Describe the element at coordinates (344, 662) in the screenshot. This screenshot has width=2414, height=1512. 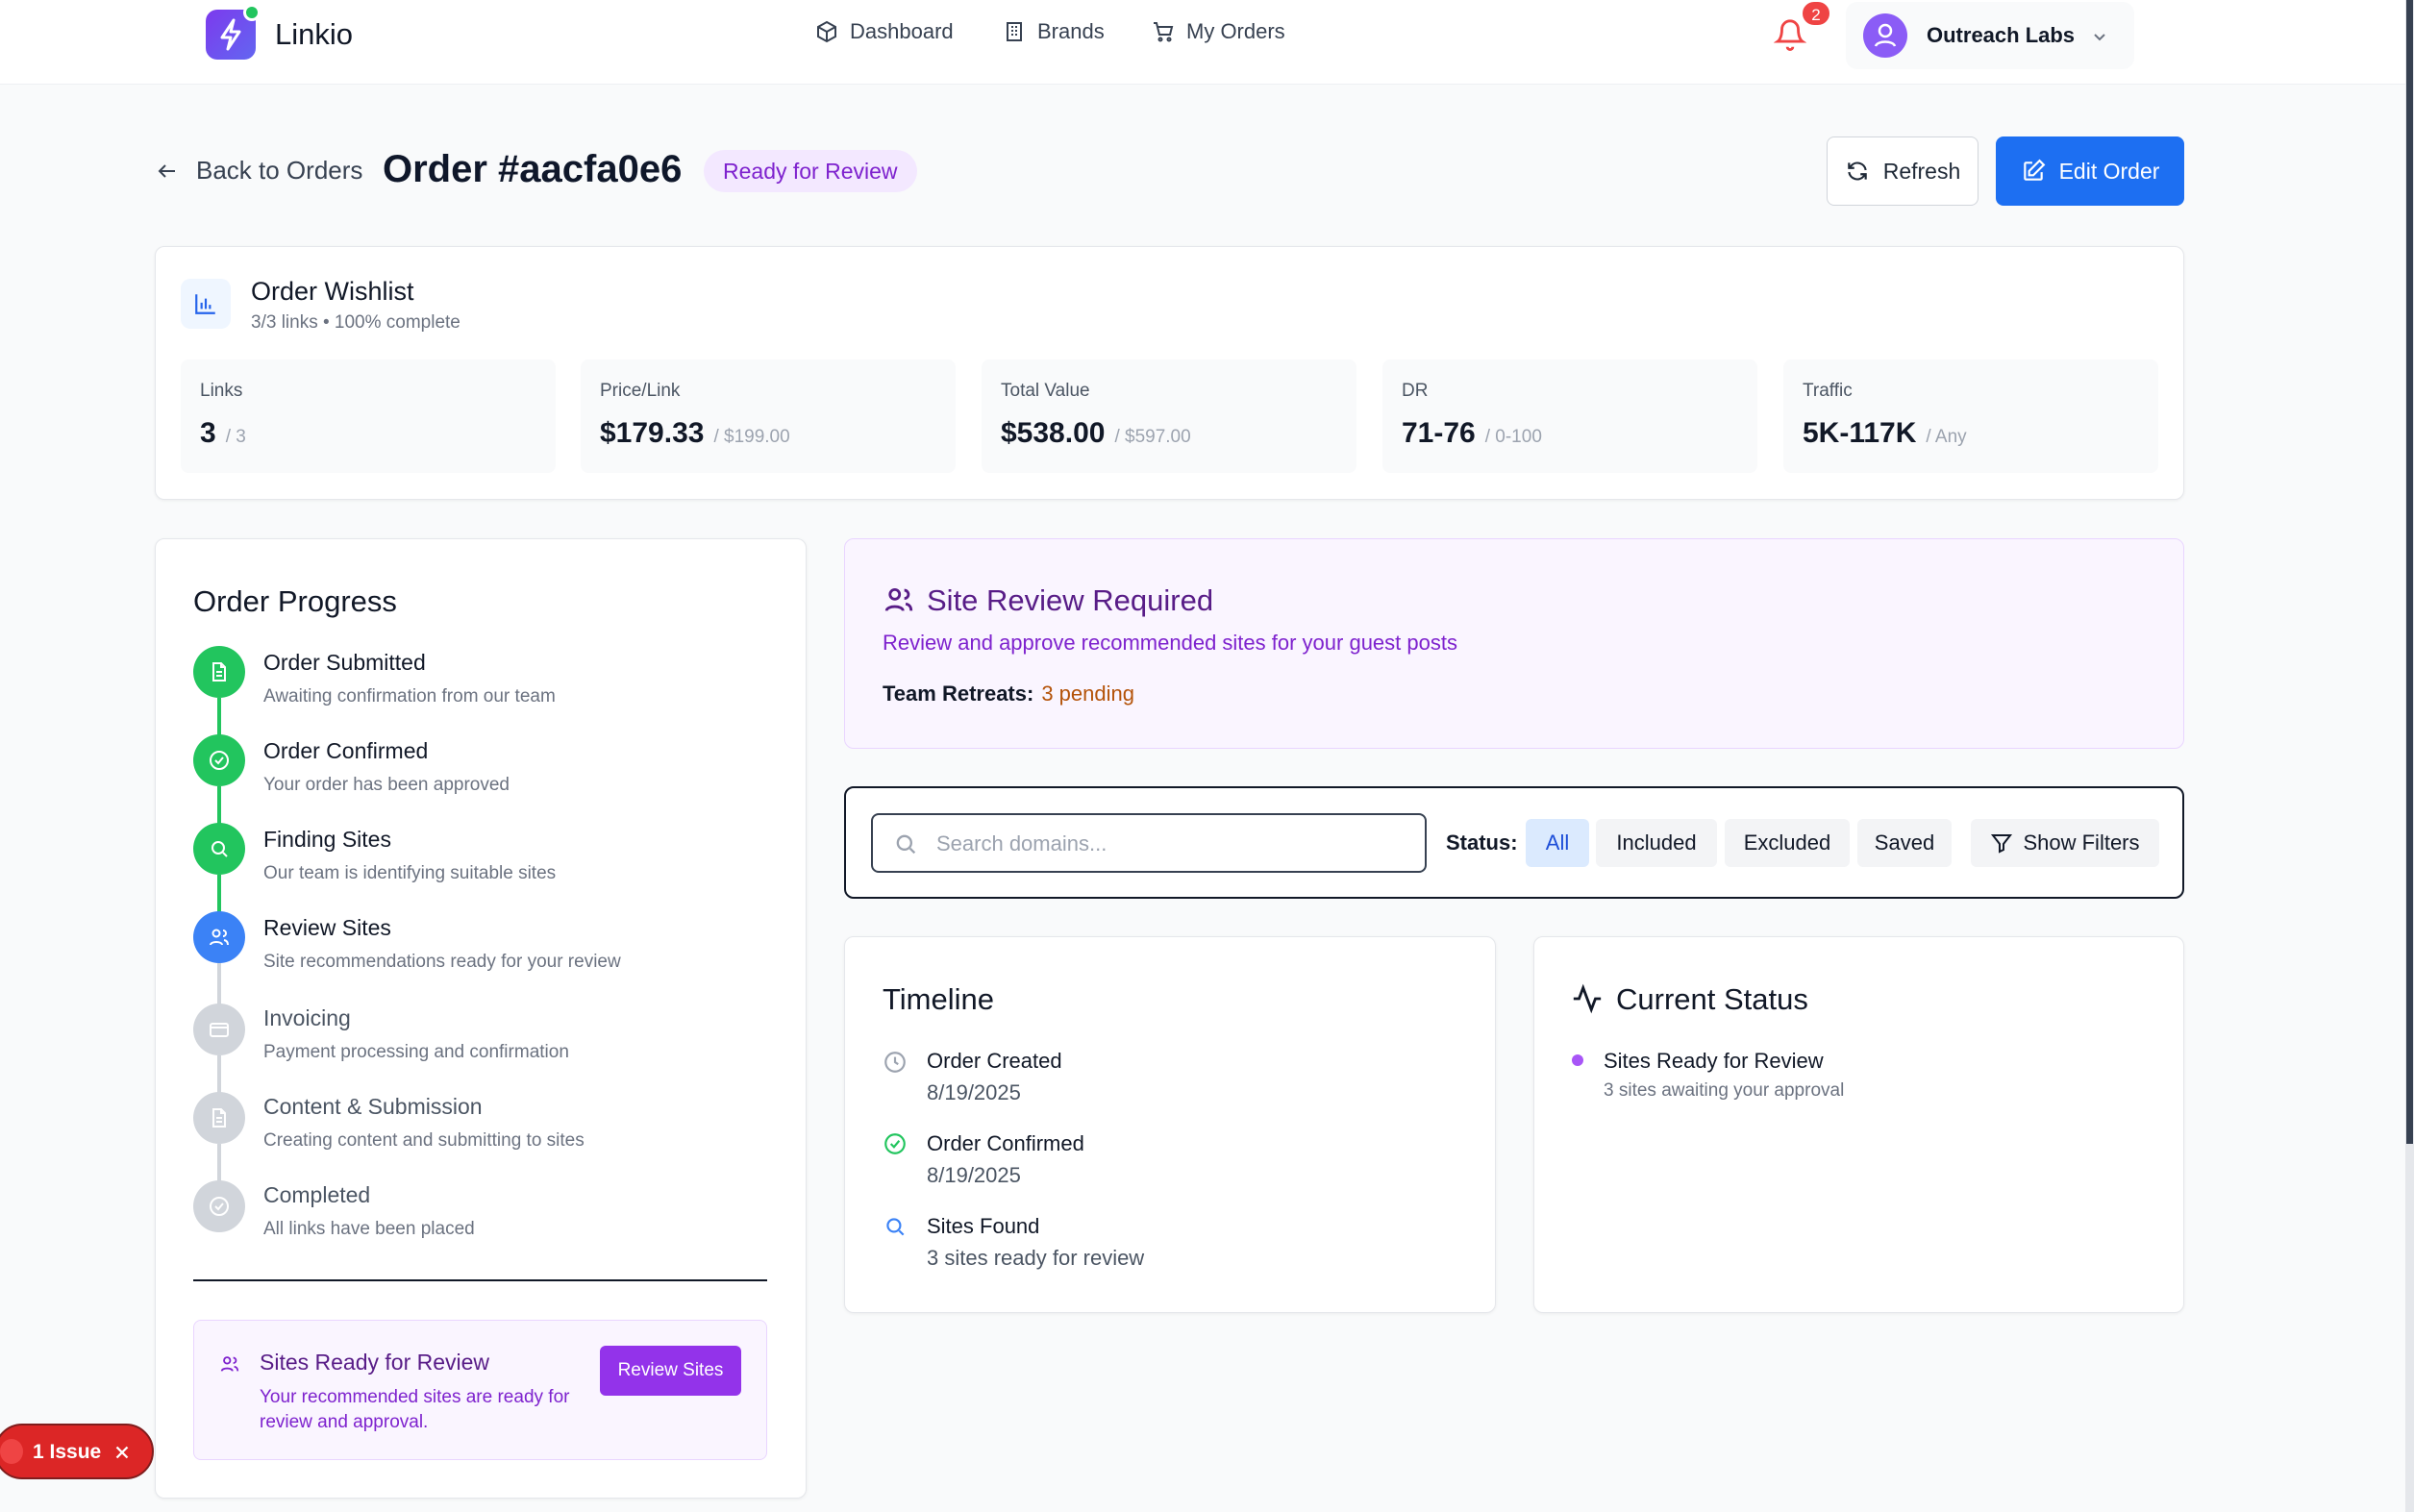
I see `step-title: Order Submitted` at that location.